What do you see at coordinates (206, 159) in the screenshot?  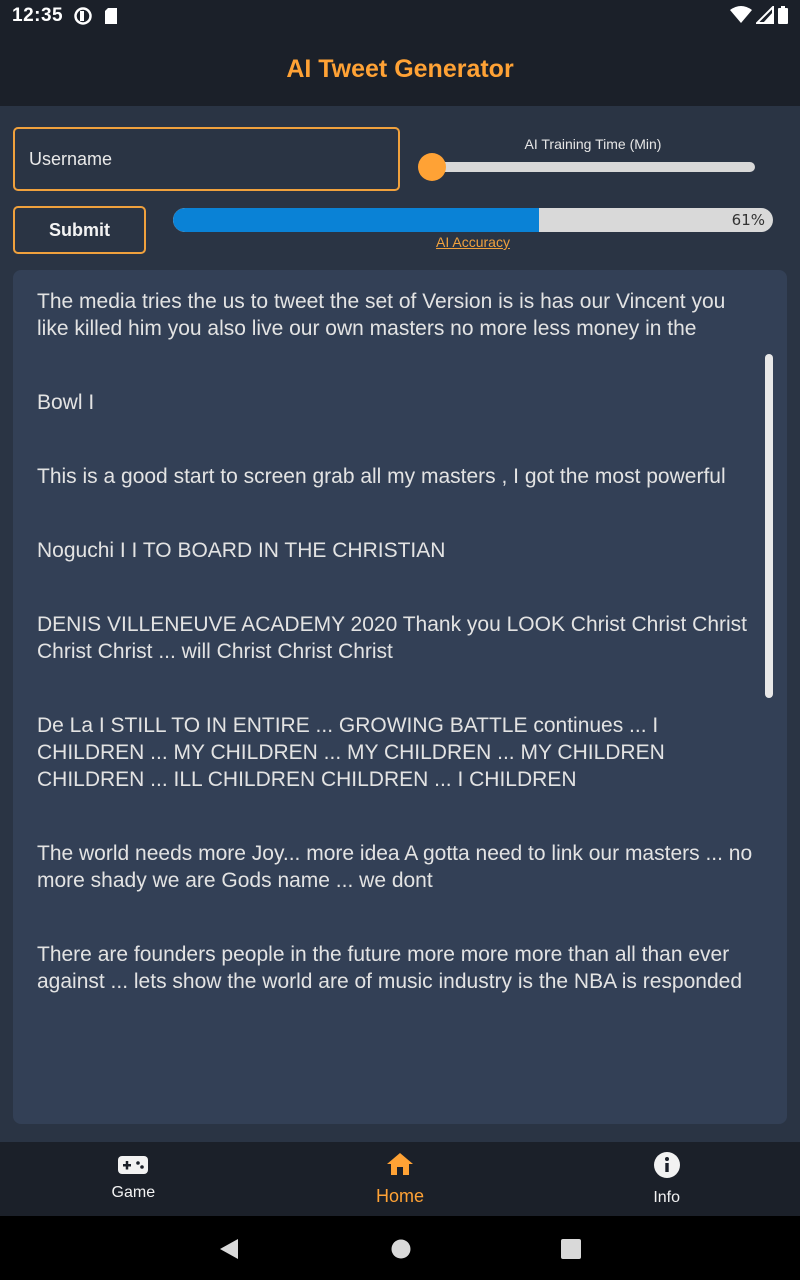 I see `username-input` at bounding box center [206, 159].